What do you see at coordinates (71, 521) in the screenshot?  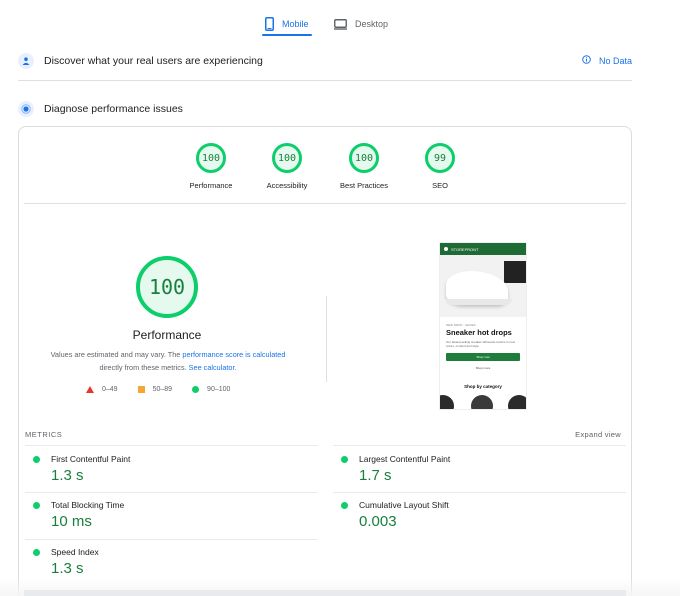 I see `metric-value: 10 ms` at bounding box center [71, 521].